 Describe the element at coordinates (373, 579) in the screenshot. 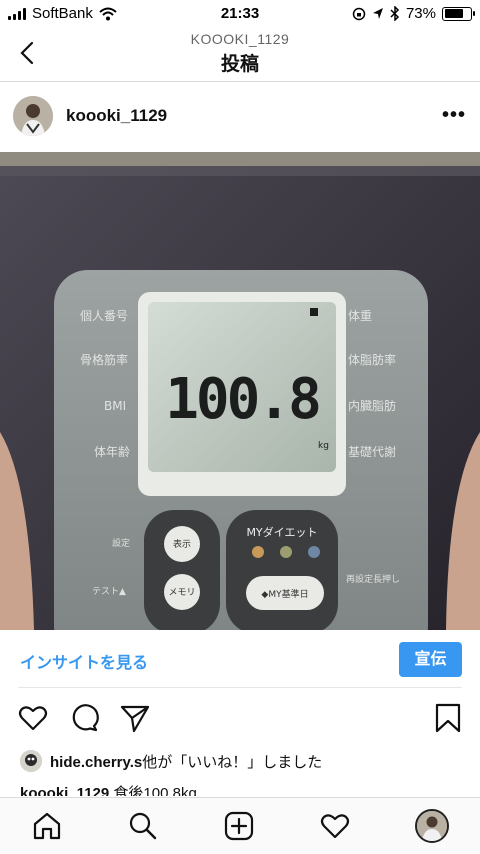

I see `scale-side-note: 再設定長押し` at that location.